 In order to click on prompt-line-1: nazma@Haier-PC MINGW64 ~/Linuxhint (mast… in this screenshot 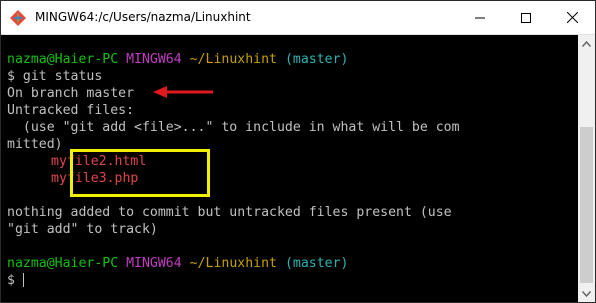, I will do `click(177, 59)`.